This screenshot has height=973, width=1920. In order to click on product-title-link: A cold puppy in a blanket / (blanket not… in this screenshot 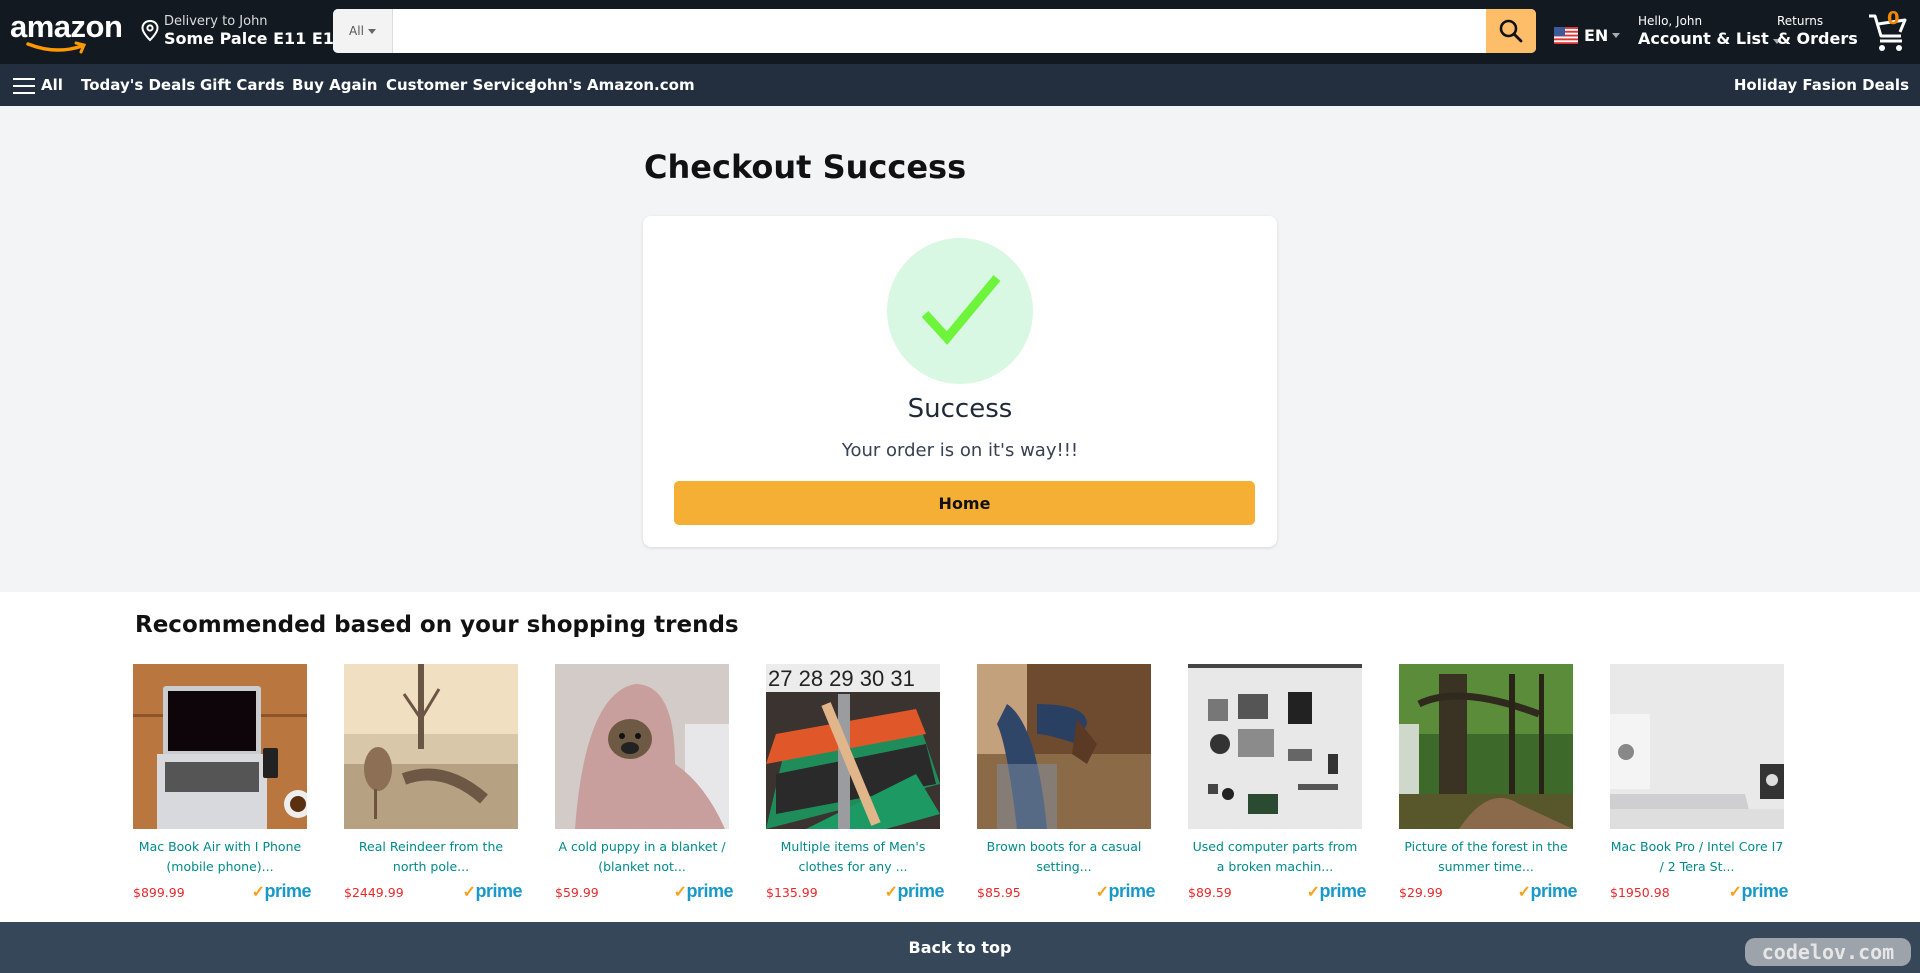, I will do `click(642, 857)`.